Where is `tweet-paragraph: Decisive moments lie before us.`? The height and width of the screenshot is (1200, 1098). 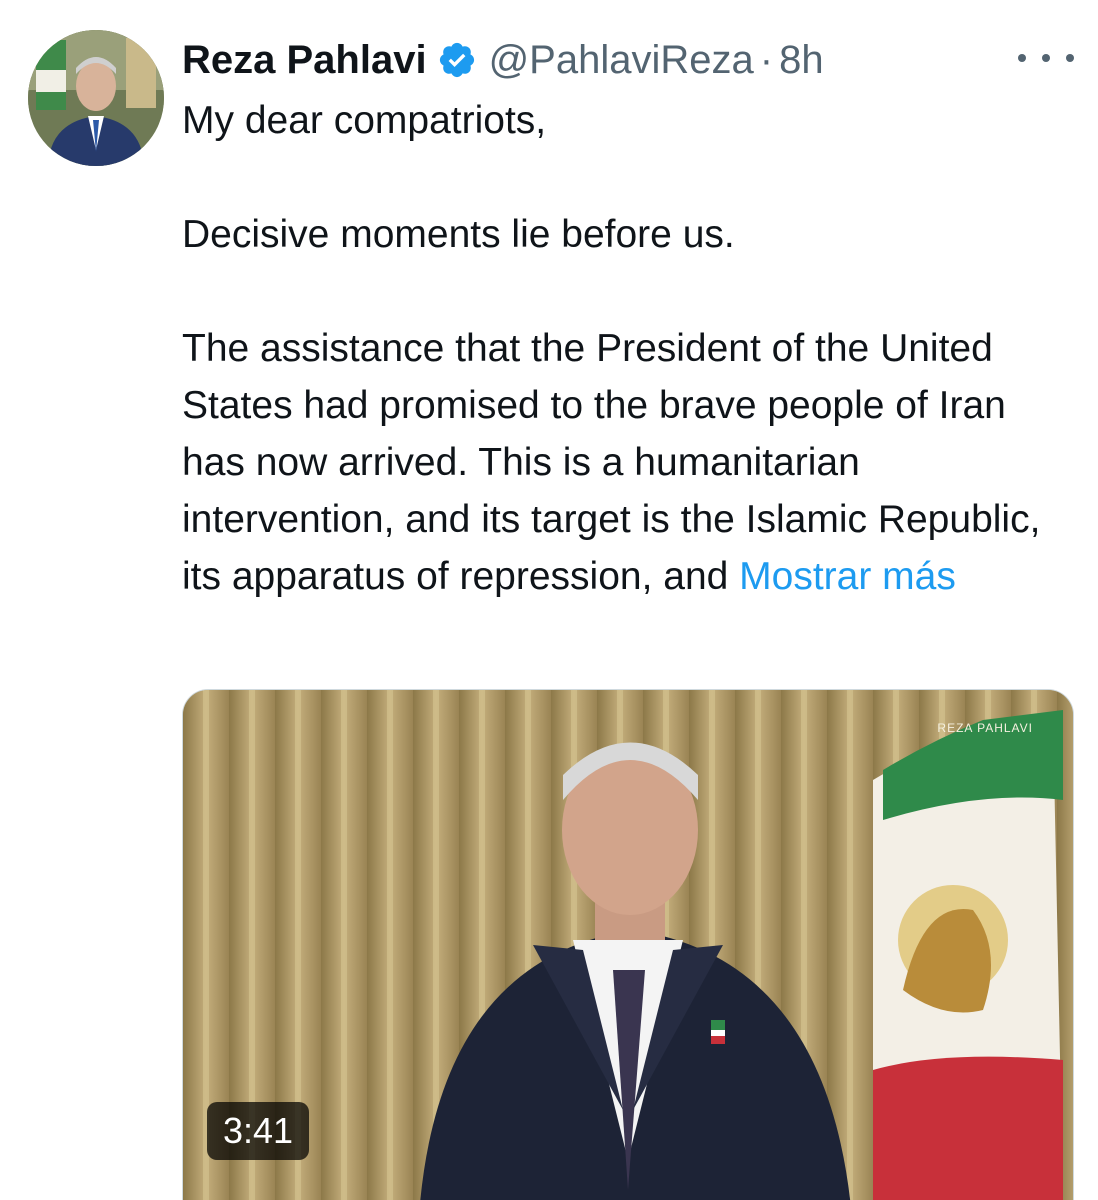
tweet-paragraph: Decisive moments lie before us. is located at coordinates (458, 234).